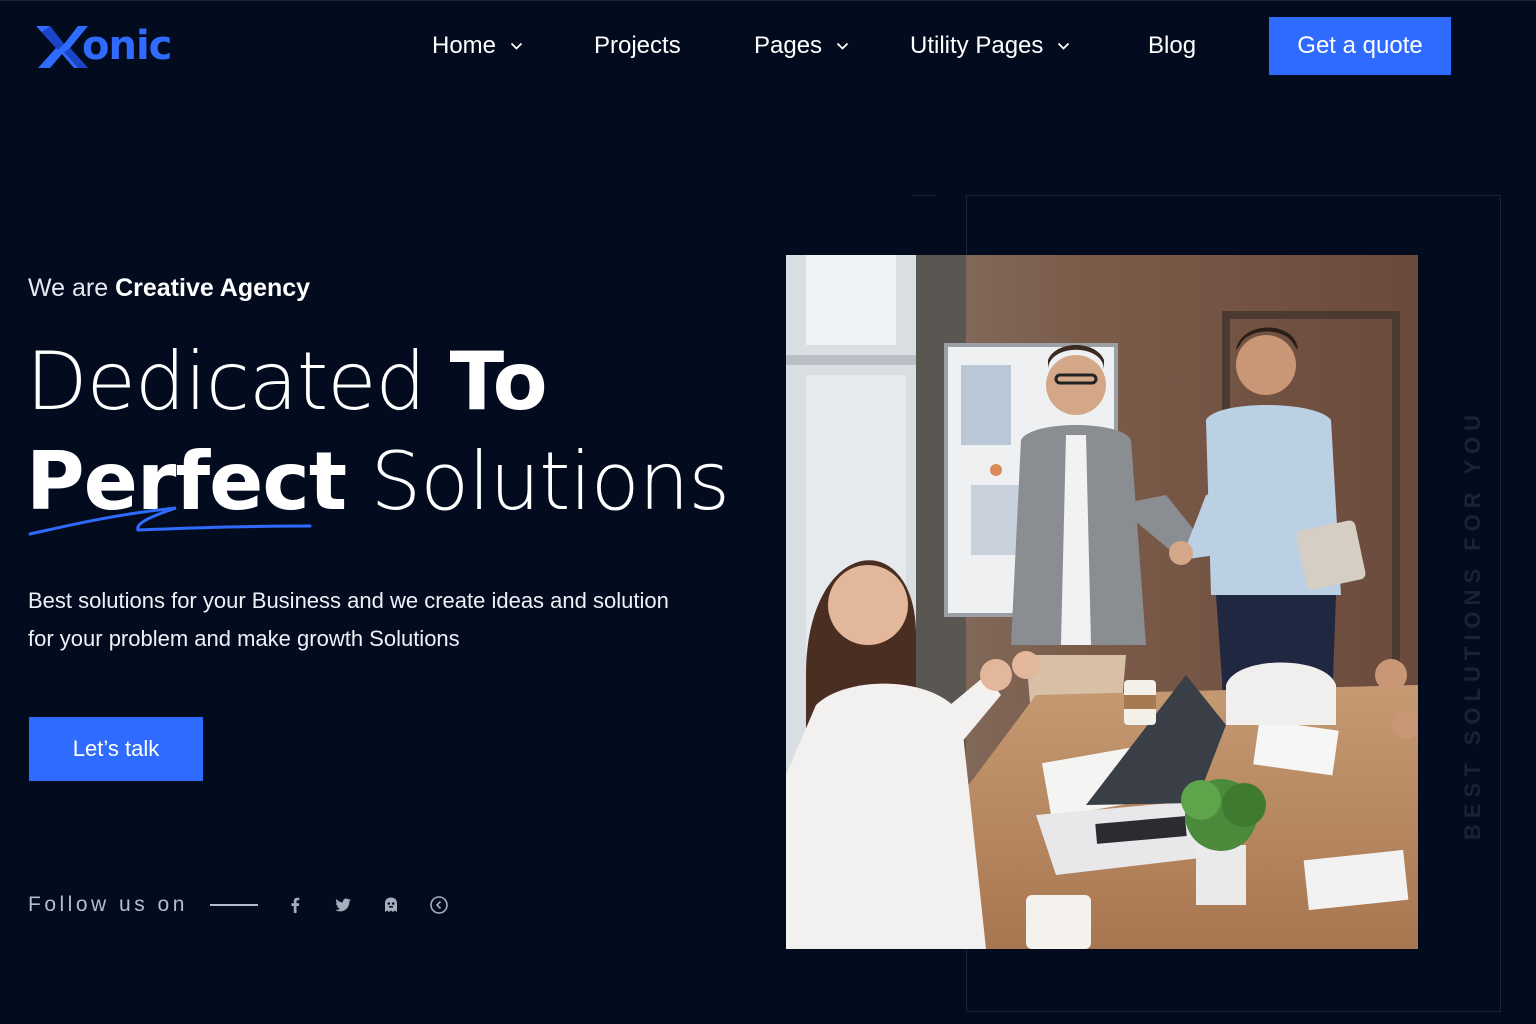 The image size is (1536, 1024). Describe the element at coordinates (116, 749) in the screenshot. I see `lets-talk-button: Let’s talk` at that location.